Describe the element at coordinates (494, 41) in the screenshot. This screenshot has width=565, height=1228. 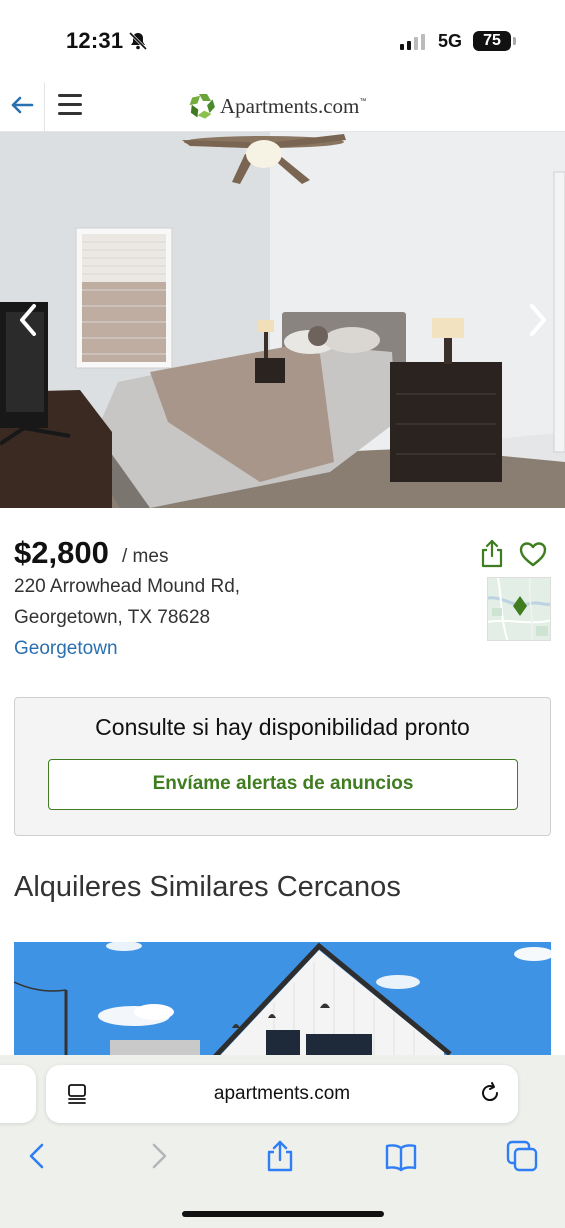
I see `battery-indicator: 75` at that location.